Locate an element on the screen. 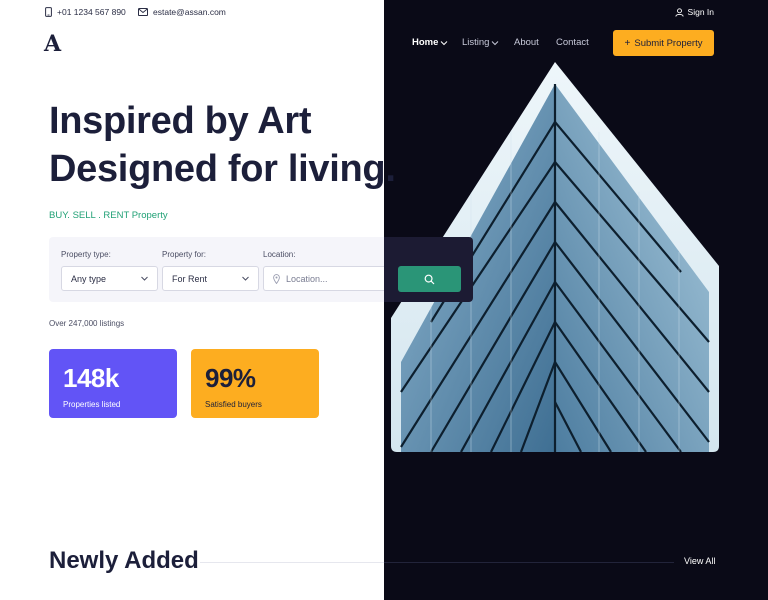  search-icon is located at coordinates (429, 279).